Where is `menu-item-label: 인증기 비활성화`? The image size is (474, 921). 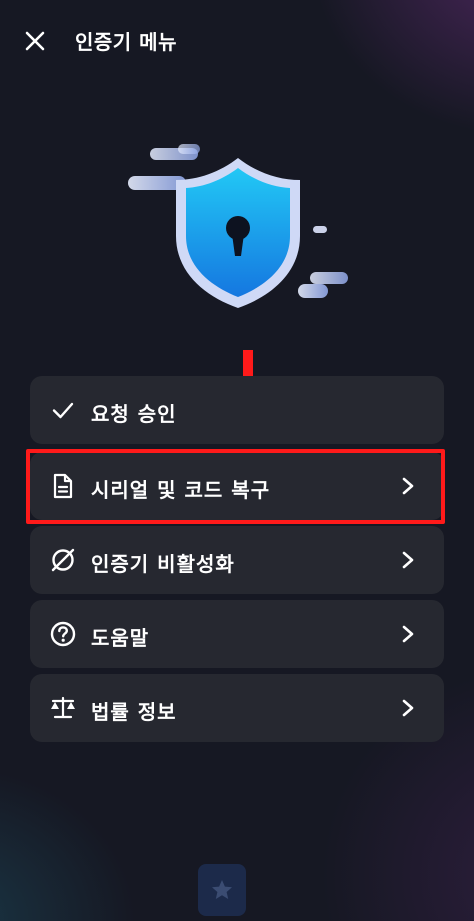 menu-item-label: 인증기 비활성화 is located at coordinates (163, 564).